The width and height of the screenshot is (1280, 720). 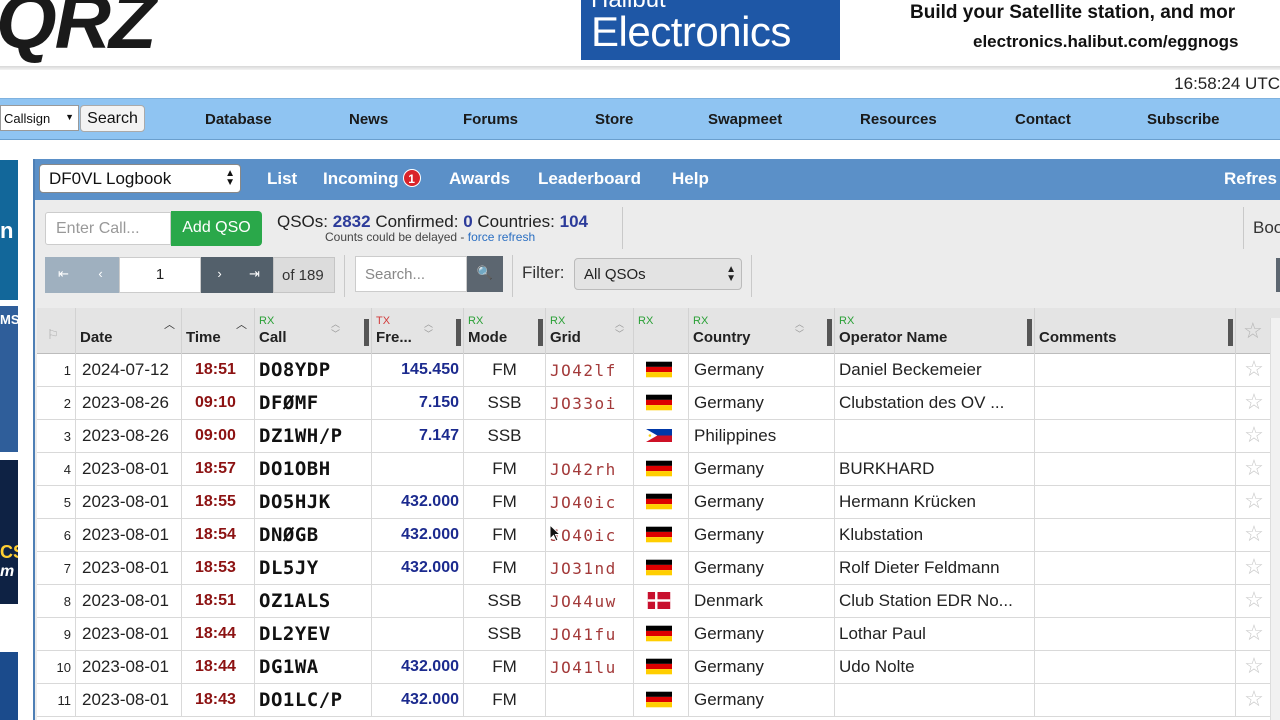 What do you see at coordinates (216, 228) in the screenshot?
I see `add-qso-button: Add QSO` at bounding box center [216, 228].